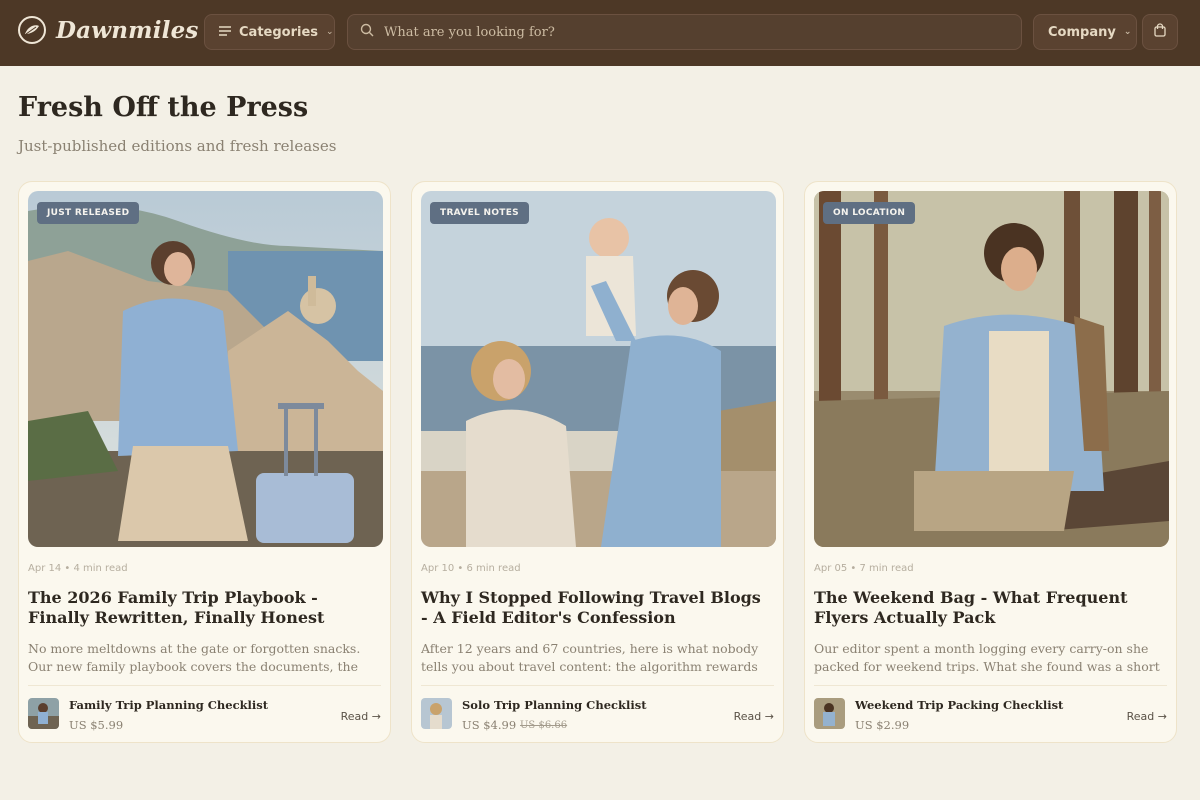 The width and height of the screenshot is (1200, 800). I want to click on read-time: 6 min read, so click(493, 568).